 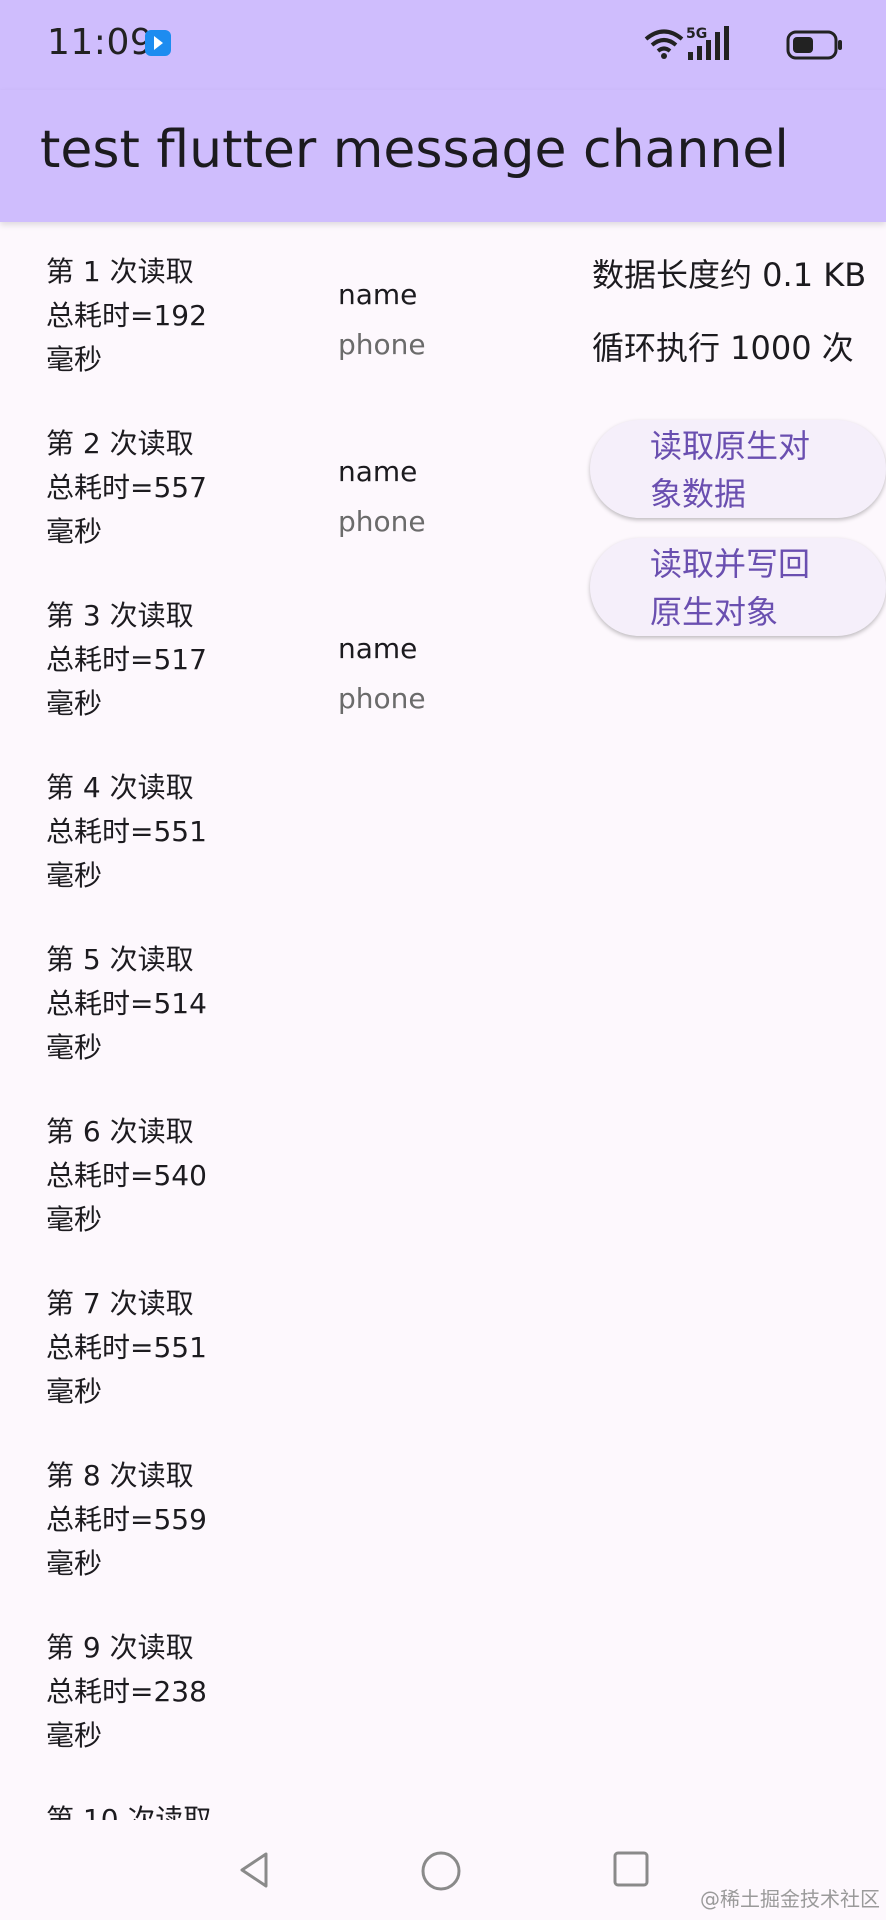 What do you see at coordinates (120, 271) in the screenshot?
I see `read-index: 第 1 次读取` at bounding box center [120, 271].